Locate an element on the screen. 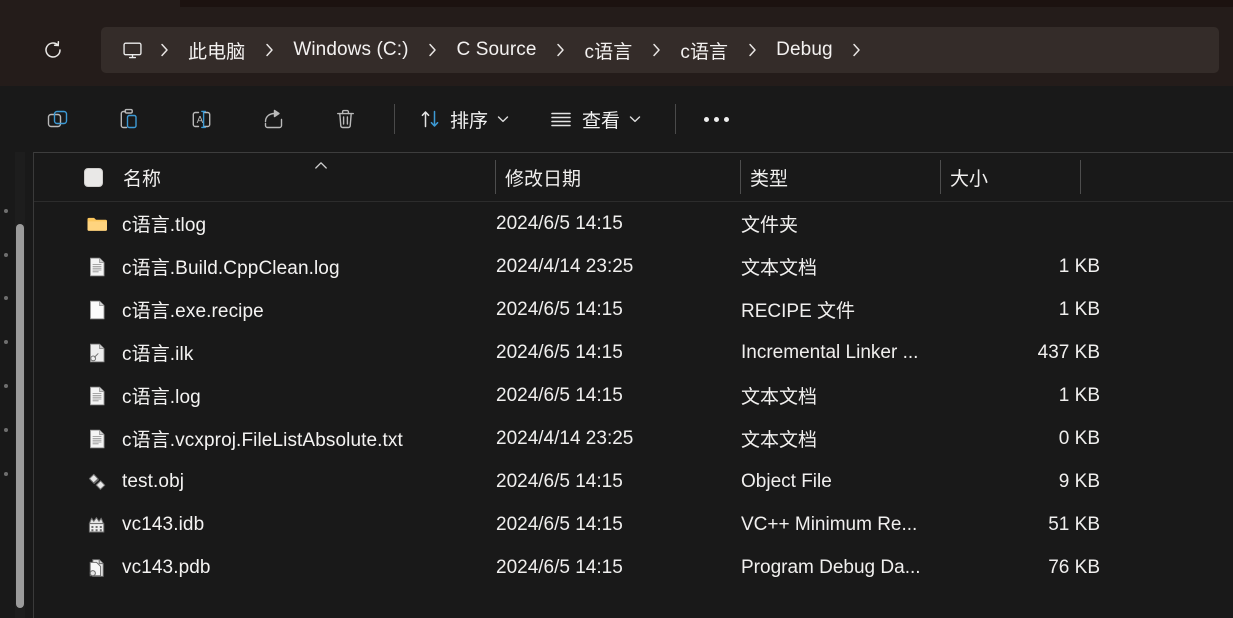 The image size is (1233, 618). file-name-cell: c语言.tlog is located at coordinates (146, 223).